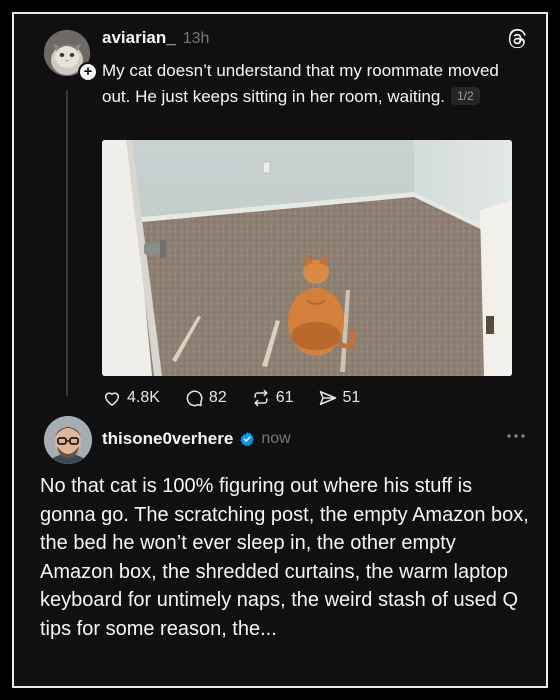 The image size is (560, 700). What do you see at coordinates (284, 397) in the screenshot?
I see `repost-count: 61` at bounding box center [284, 397].